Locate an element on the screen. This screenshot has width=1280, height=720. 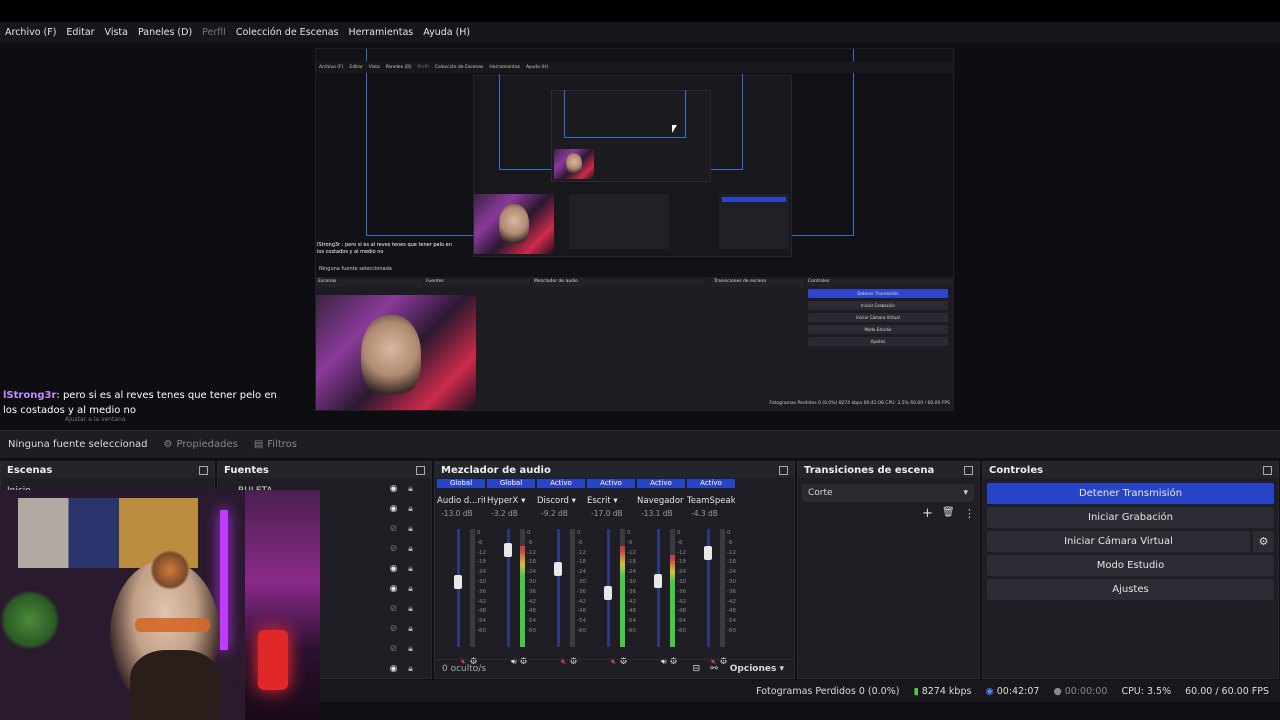
settings-button: Ajustes is located at coordinates (1130, 589).